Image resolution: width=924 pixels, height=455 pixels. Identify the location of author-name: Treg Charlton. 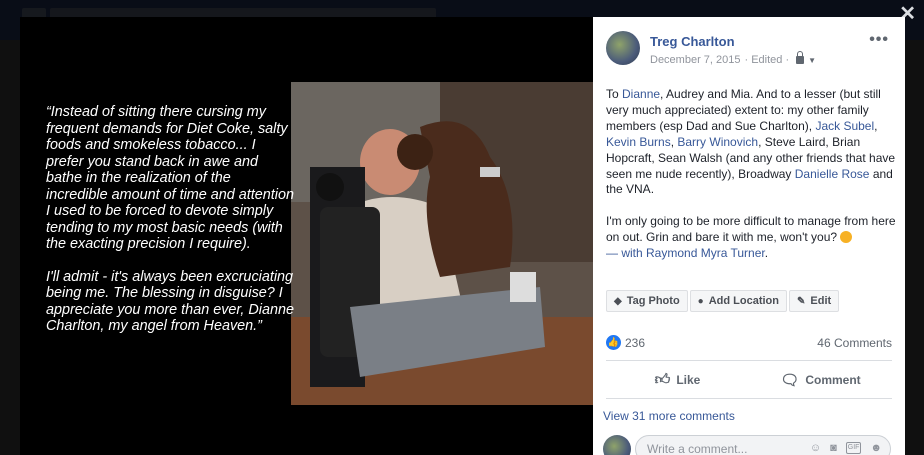
(692, 41).